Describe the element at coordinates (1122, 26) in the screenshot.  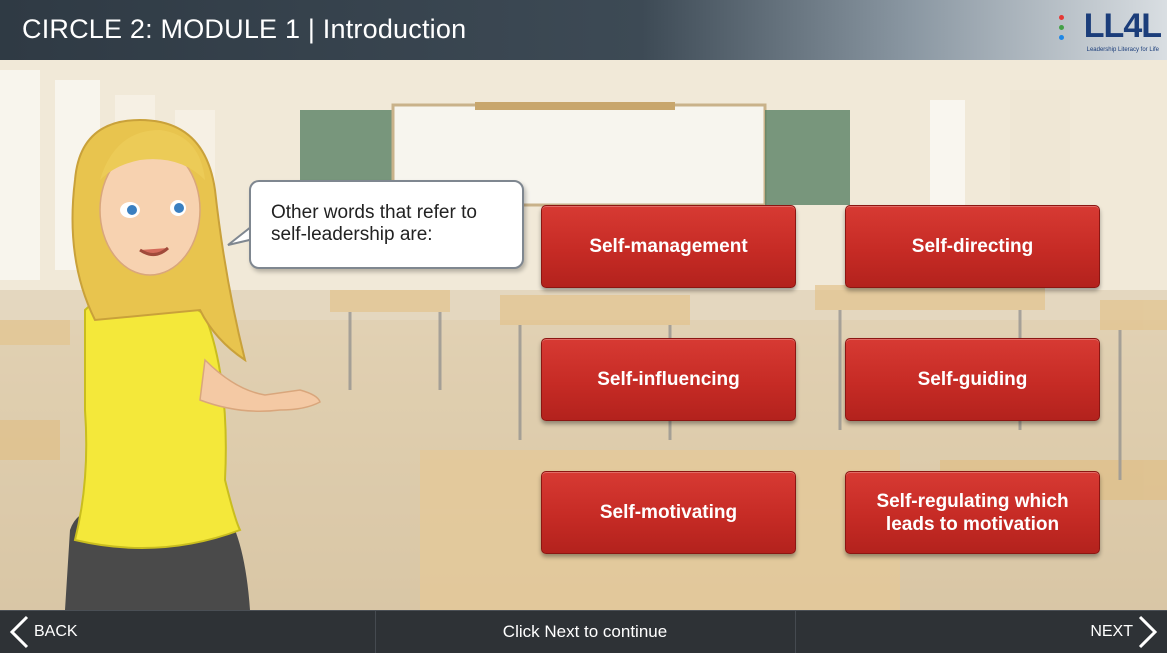
I see `logo-text: LL4L` at that location.